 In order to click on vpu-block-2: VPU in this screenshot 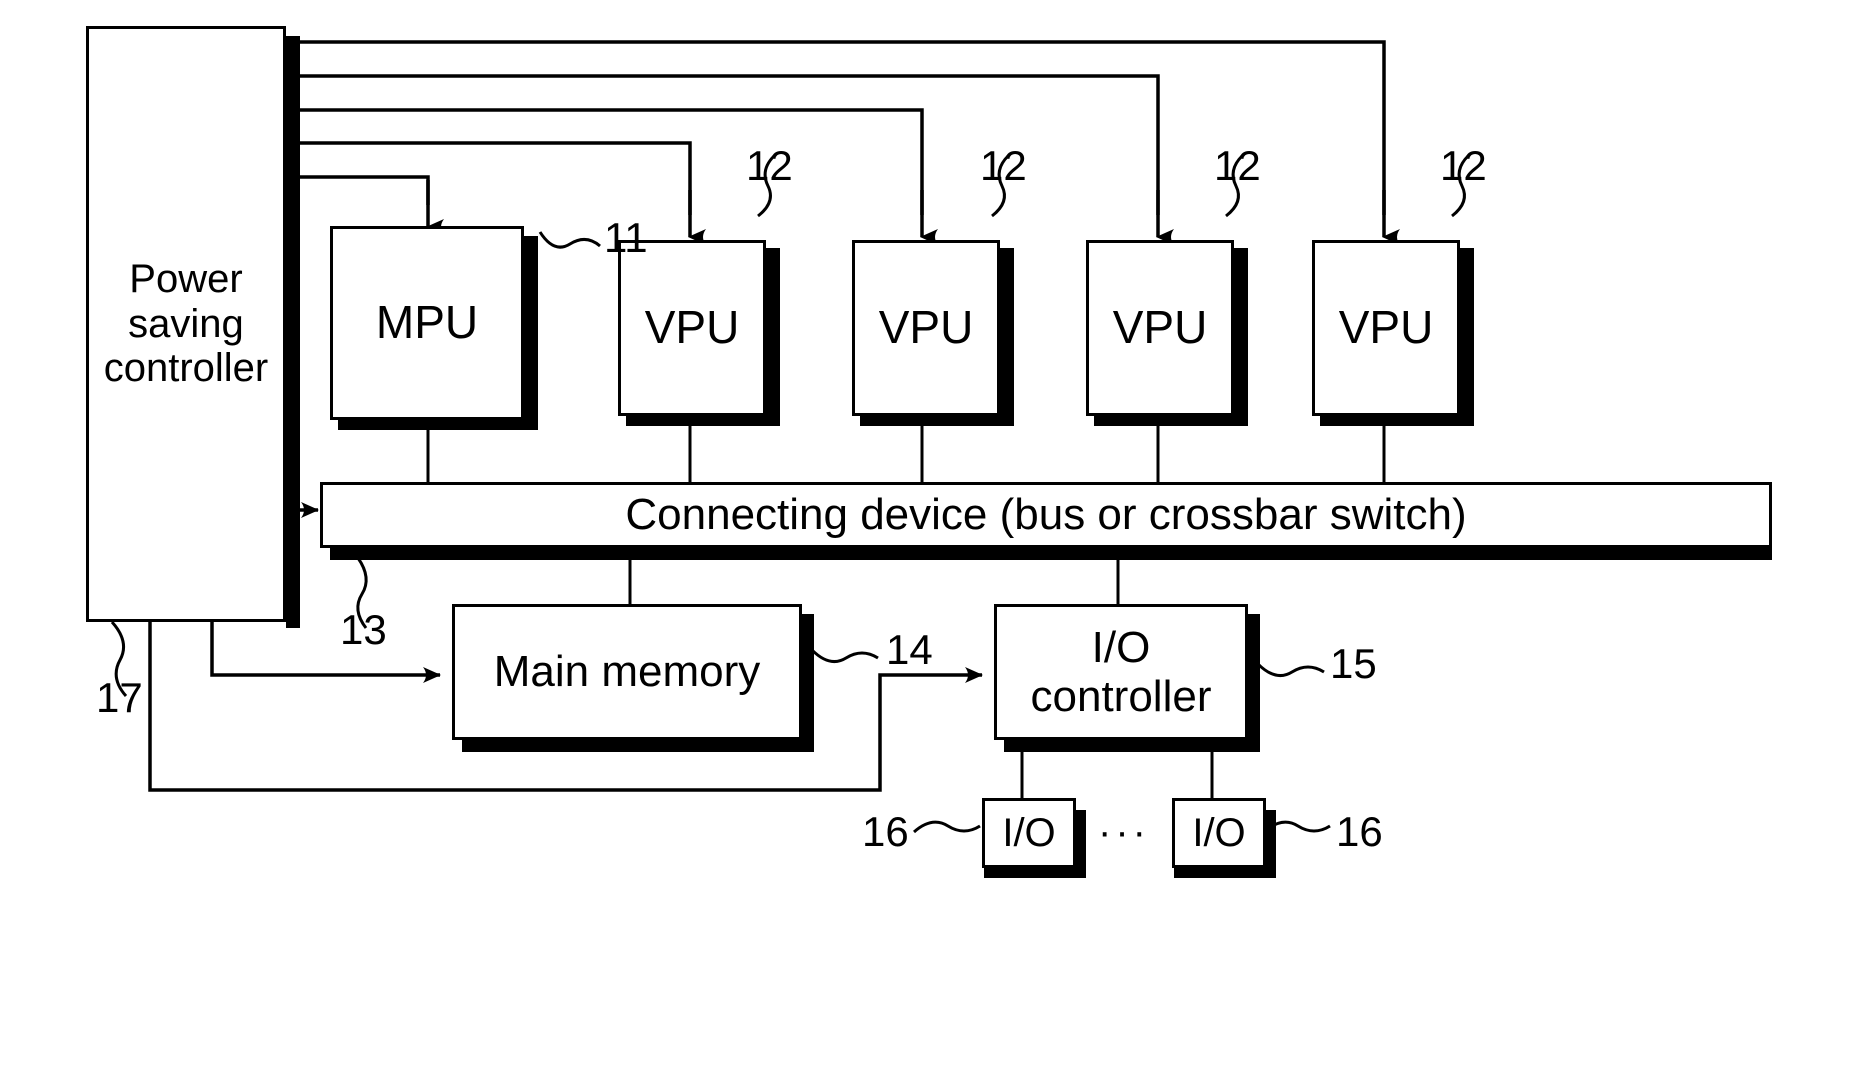, I will do `click(926, 328)`.